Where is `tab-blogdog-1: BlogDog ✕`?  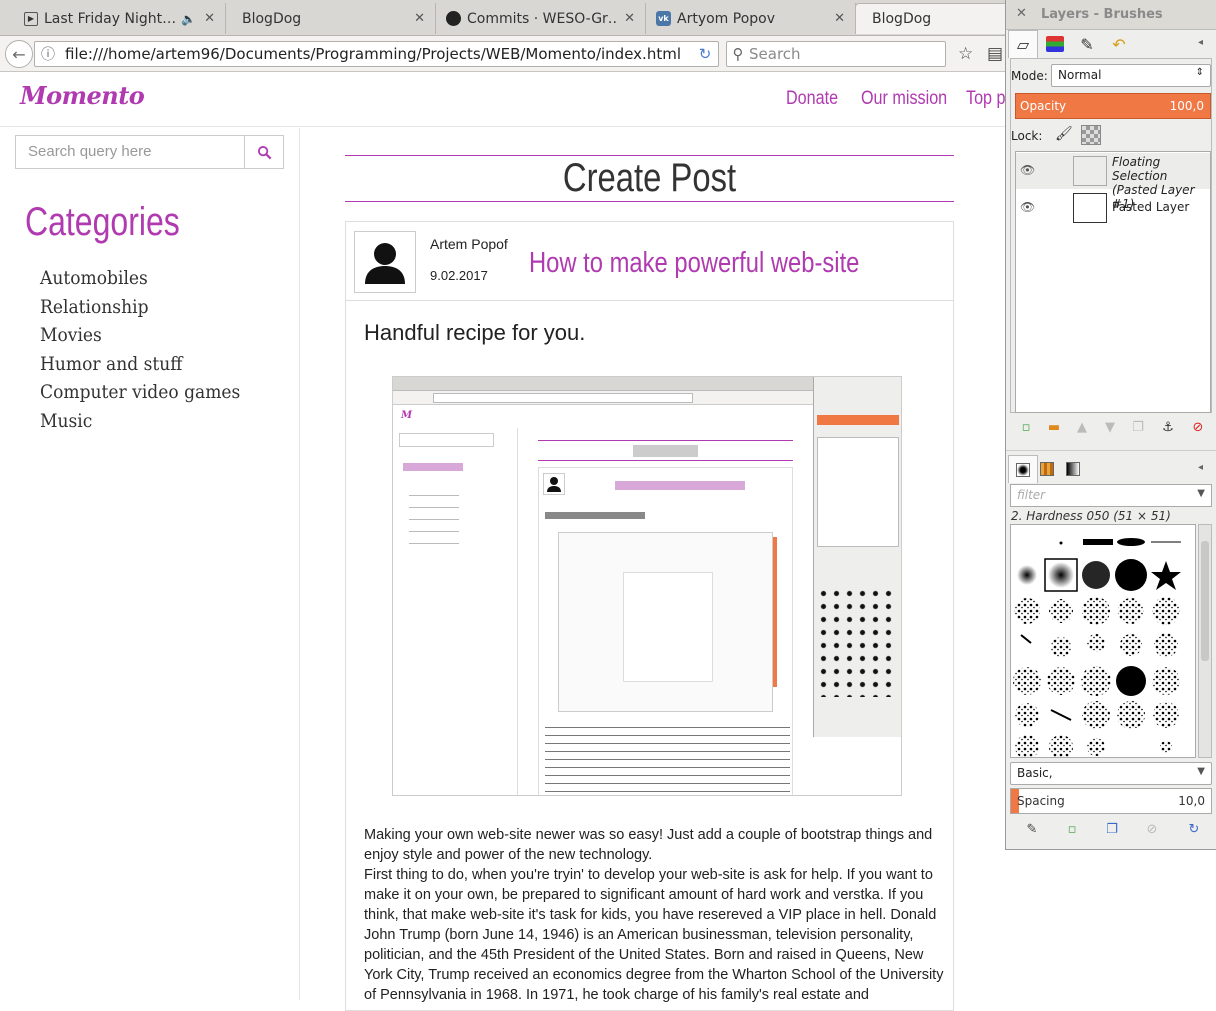 tab-blogdog-1: BlogDog ✕ is located at coordinates (331, 18).